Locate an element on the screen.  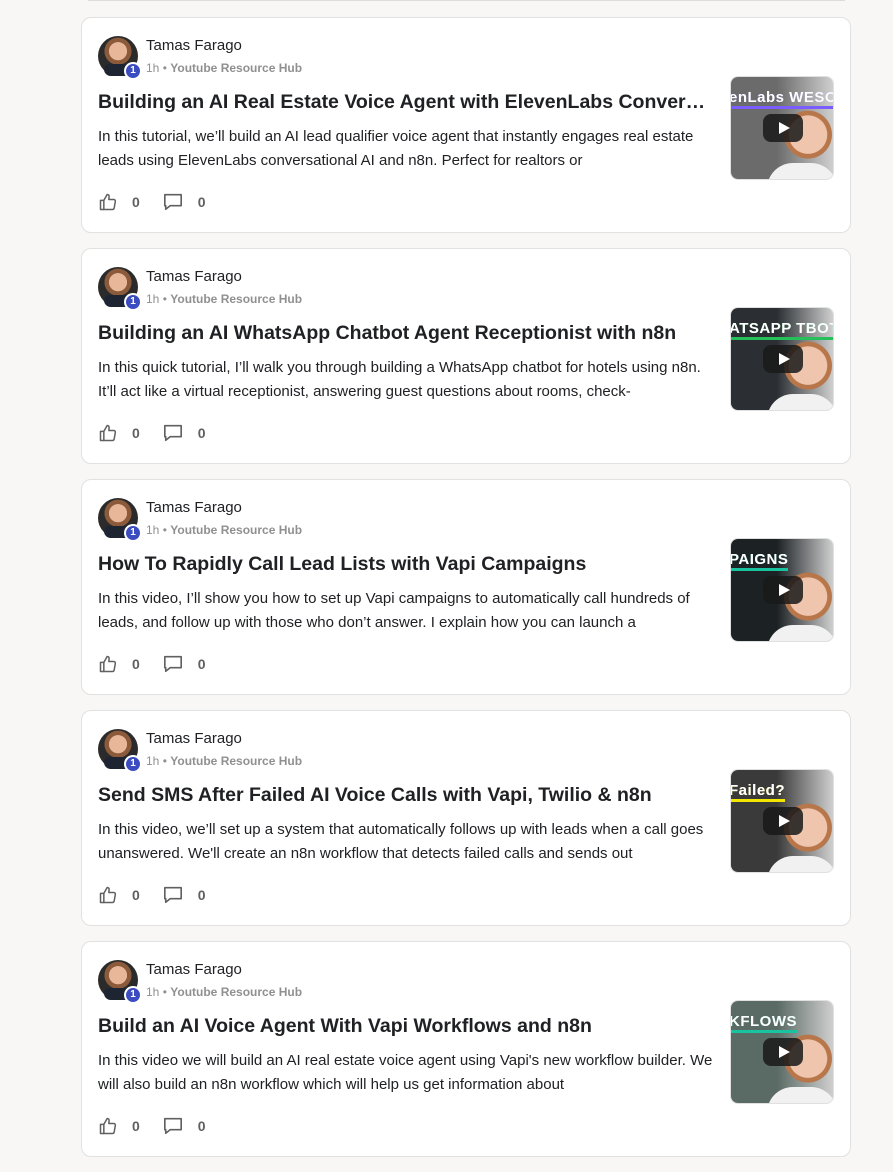
video-thumbnail: enLabs WESOM is located at coordinates (782, 128).